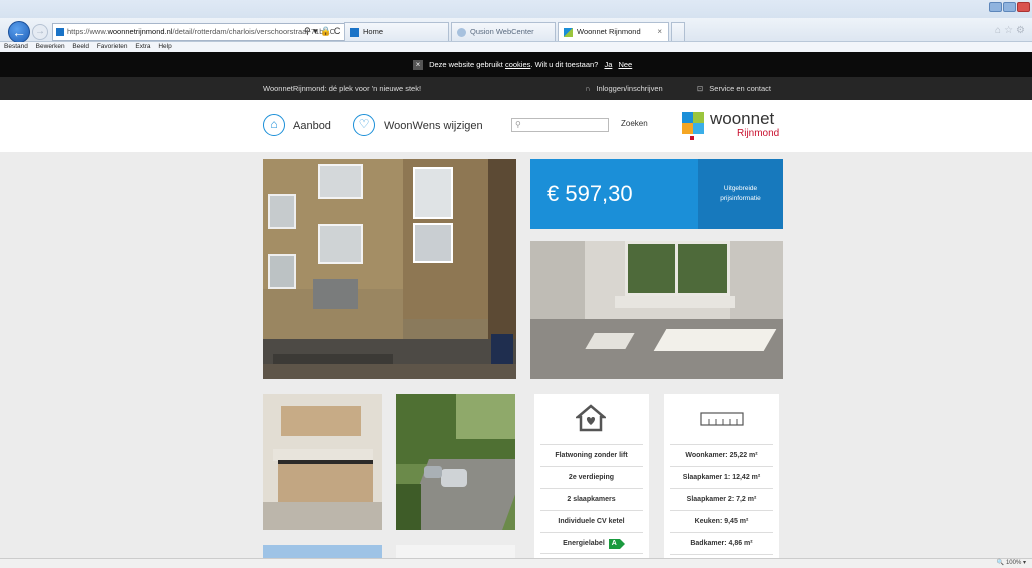 This screenshot has width=1032, height=568. I want to click on photo-placeholder, so click(455, 551).